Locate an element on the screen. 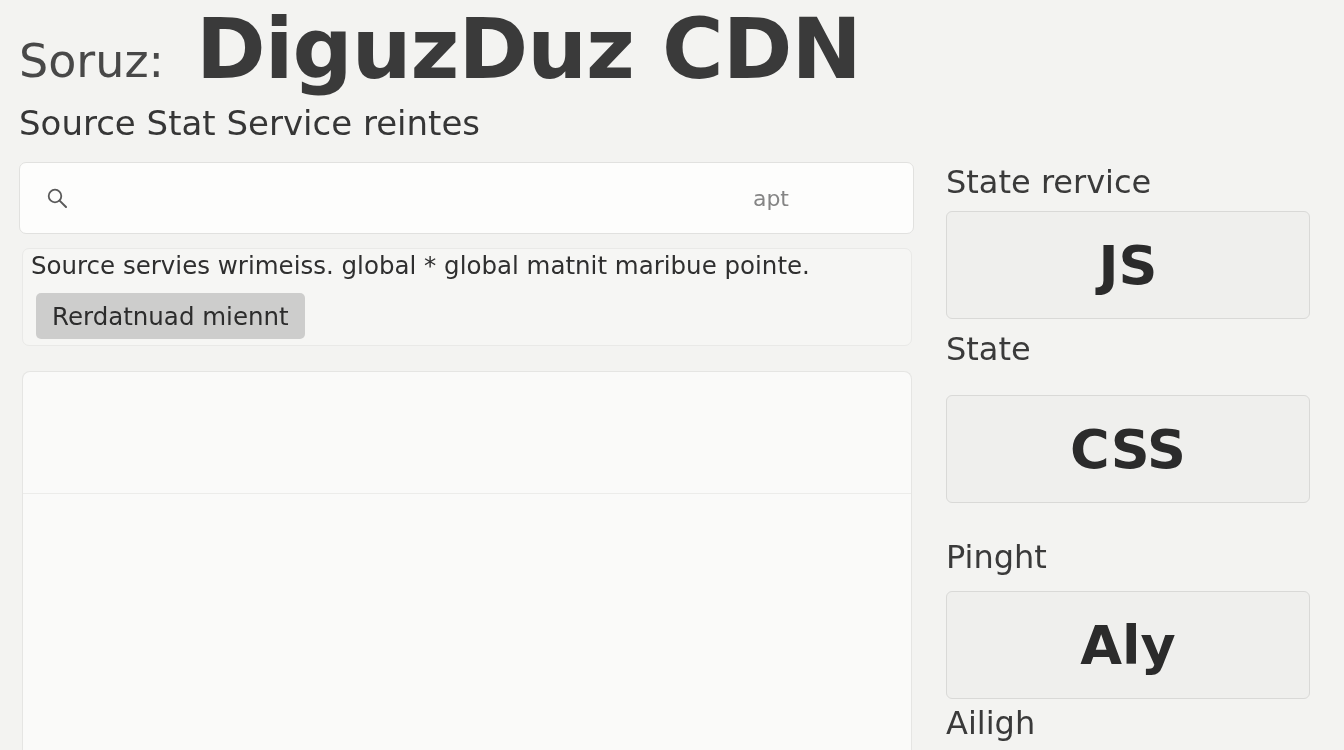 The height and width of the screenshot is (750, 1344). section-heading: Source Stat Service reintes is located at coordinates (250, 123).